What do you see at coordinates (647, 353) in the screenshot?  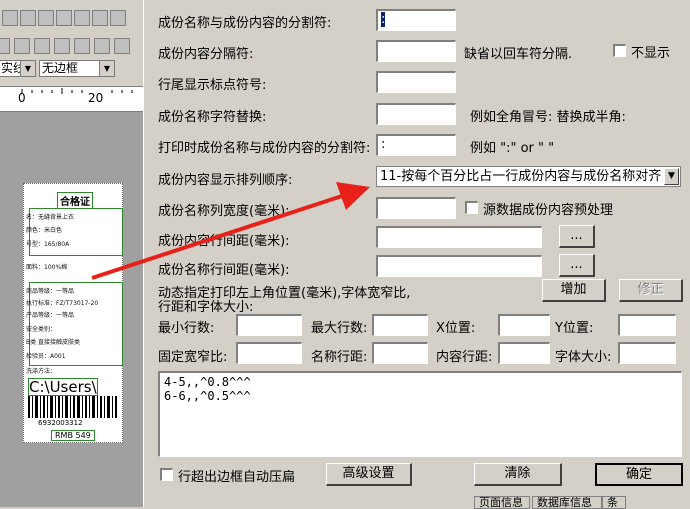 I see `font-size-input` at bounding box center [647, 353].